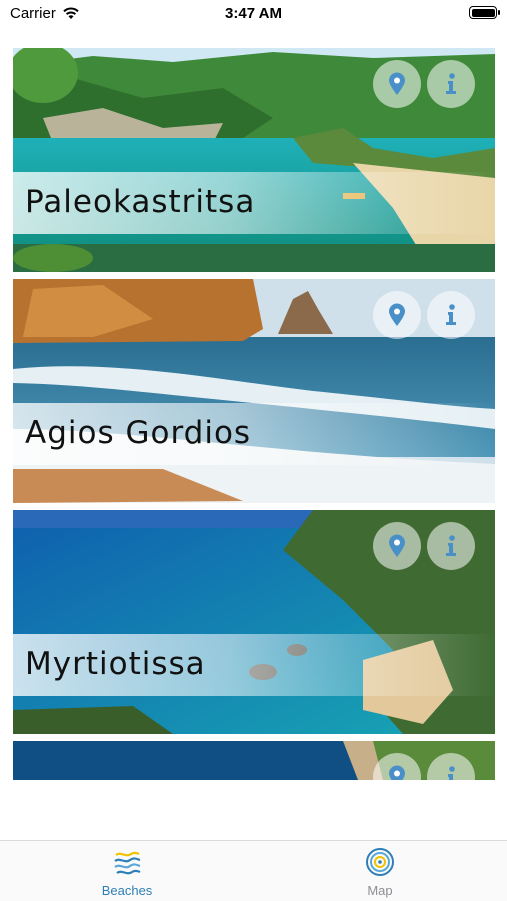 This screenshot has width=507, height=901. I want to click on tab-beaches: Beaches, so click(127, 871).